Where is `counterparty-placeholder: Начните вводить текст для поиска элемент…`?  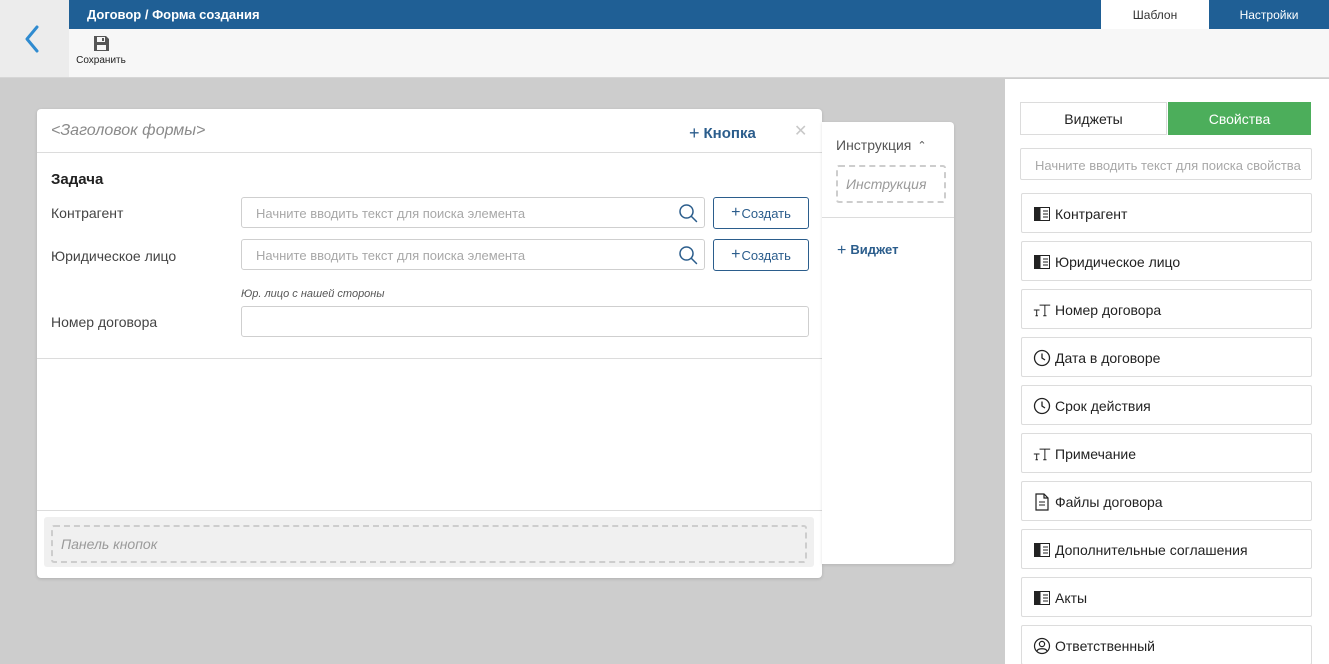
counterparty-placeholder: Начните вводить текст для поиска элемент… is located at coordinates (391, 213).